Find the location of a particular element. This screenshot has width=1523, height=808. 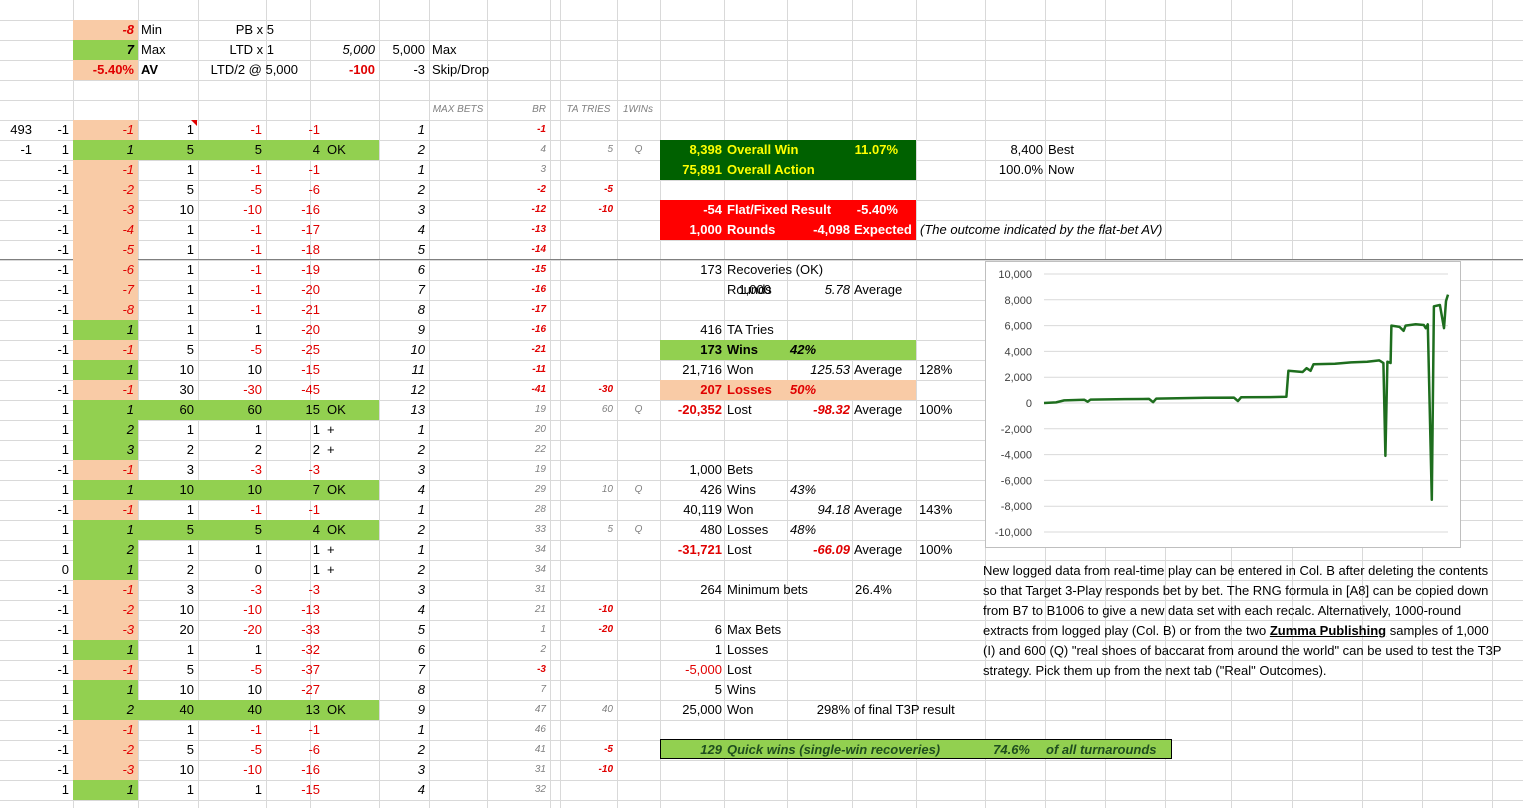

cell-br: 46 is located at coordinates (518, 730).